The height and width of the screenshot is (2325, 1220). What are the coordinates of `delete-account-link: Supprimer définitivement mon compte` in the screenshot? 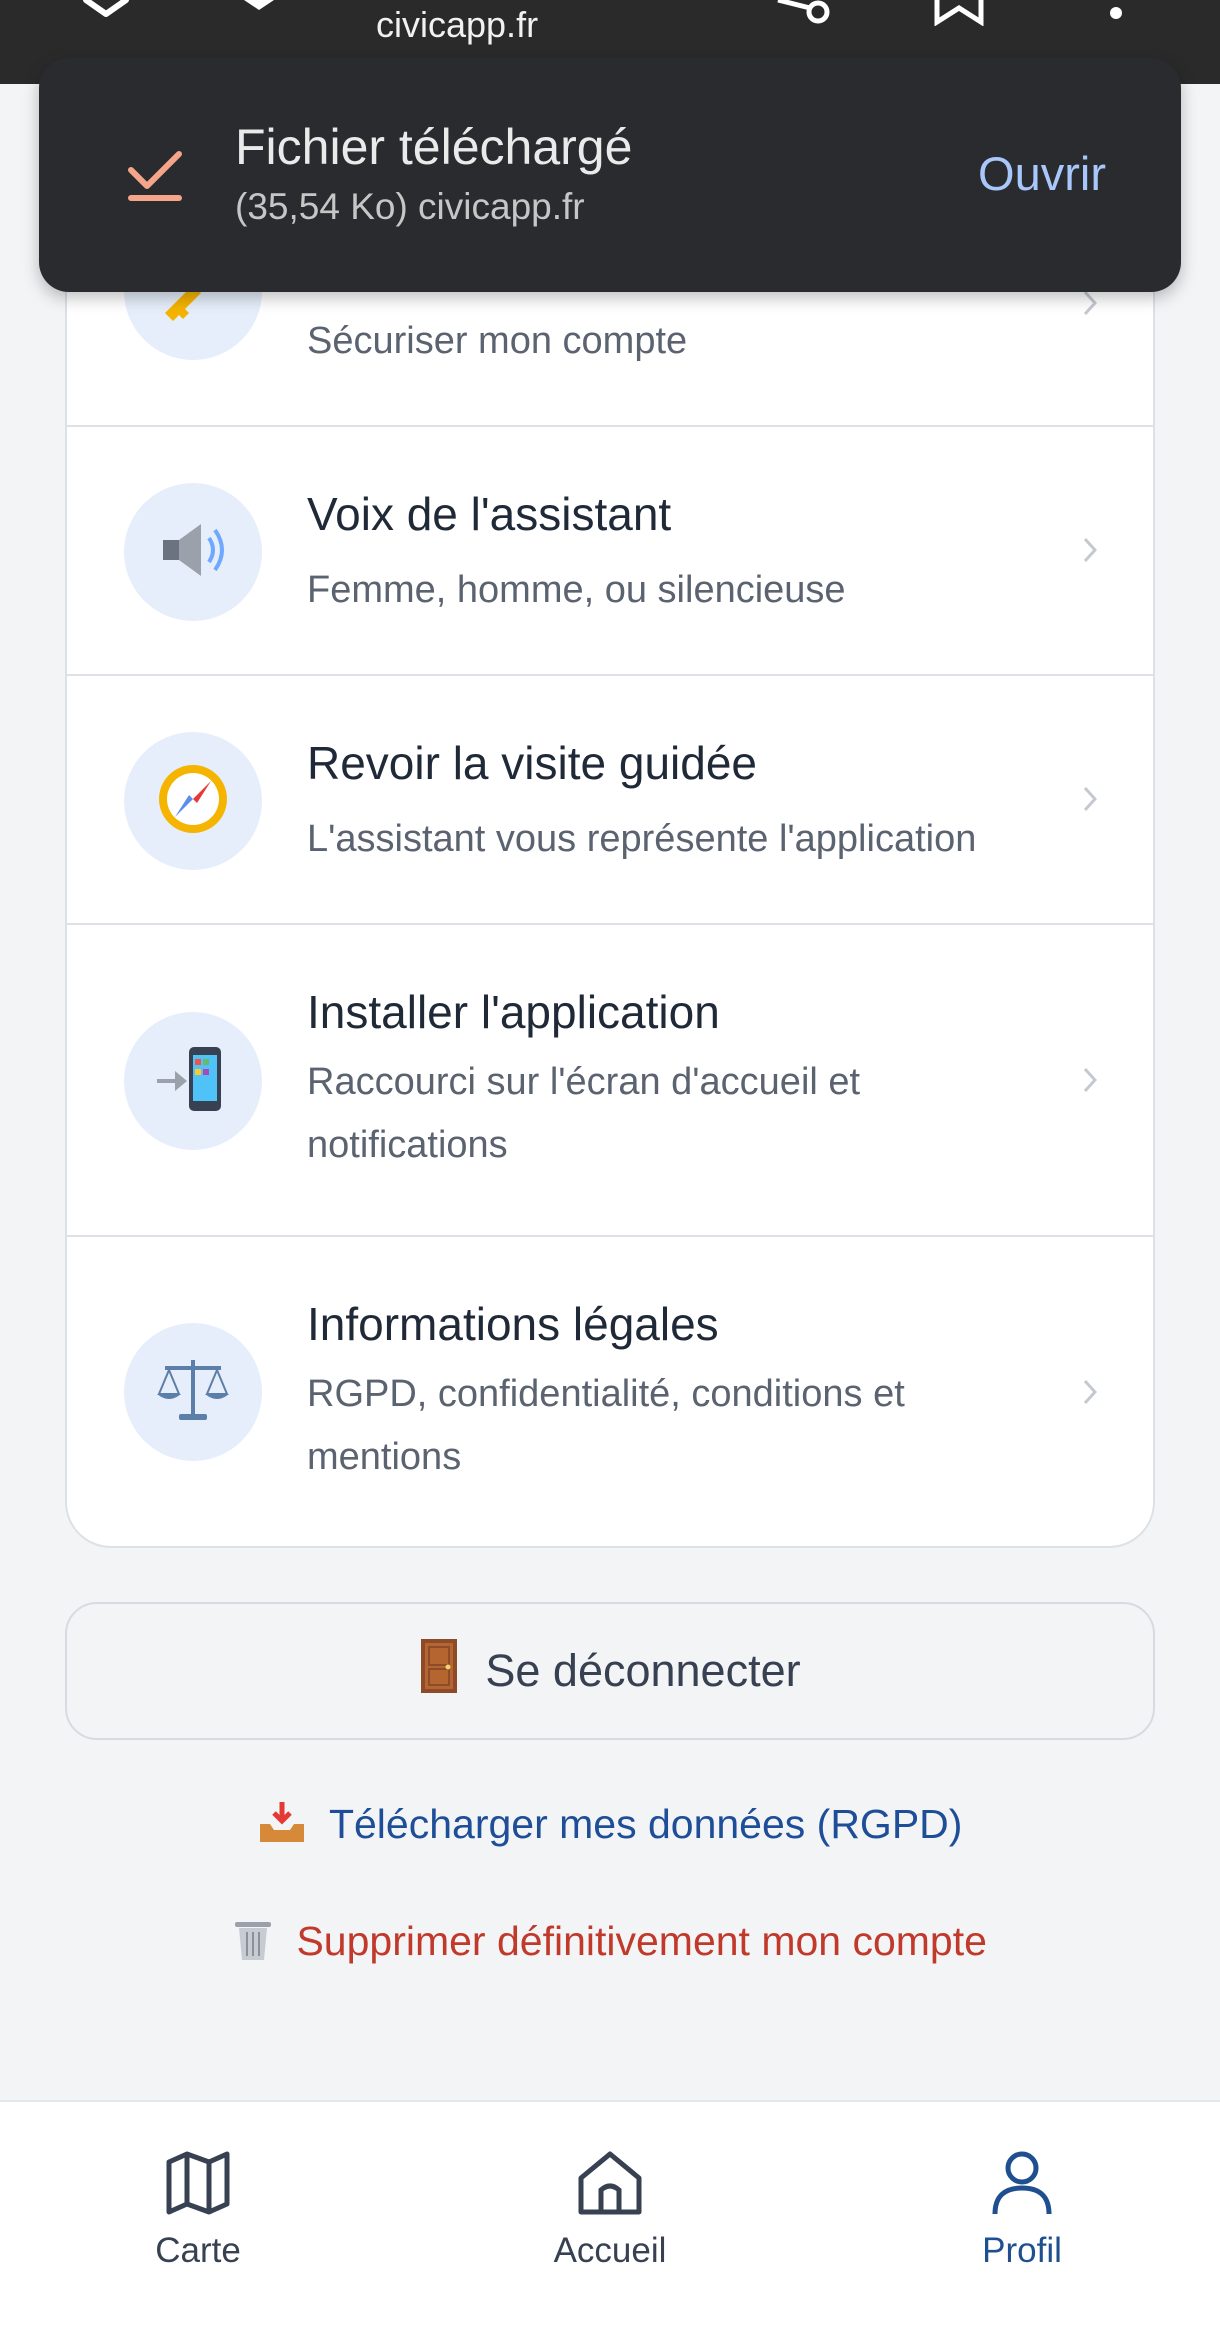 It's located at (610, 1944).